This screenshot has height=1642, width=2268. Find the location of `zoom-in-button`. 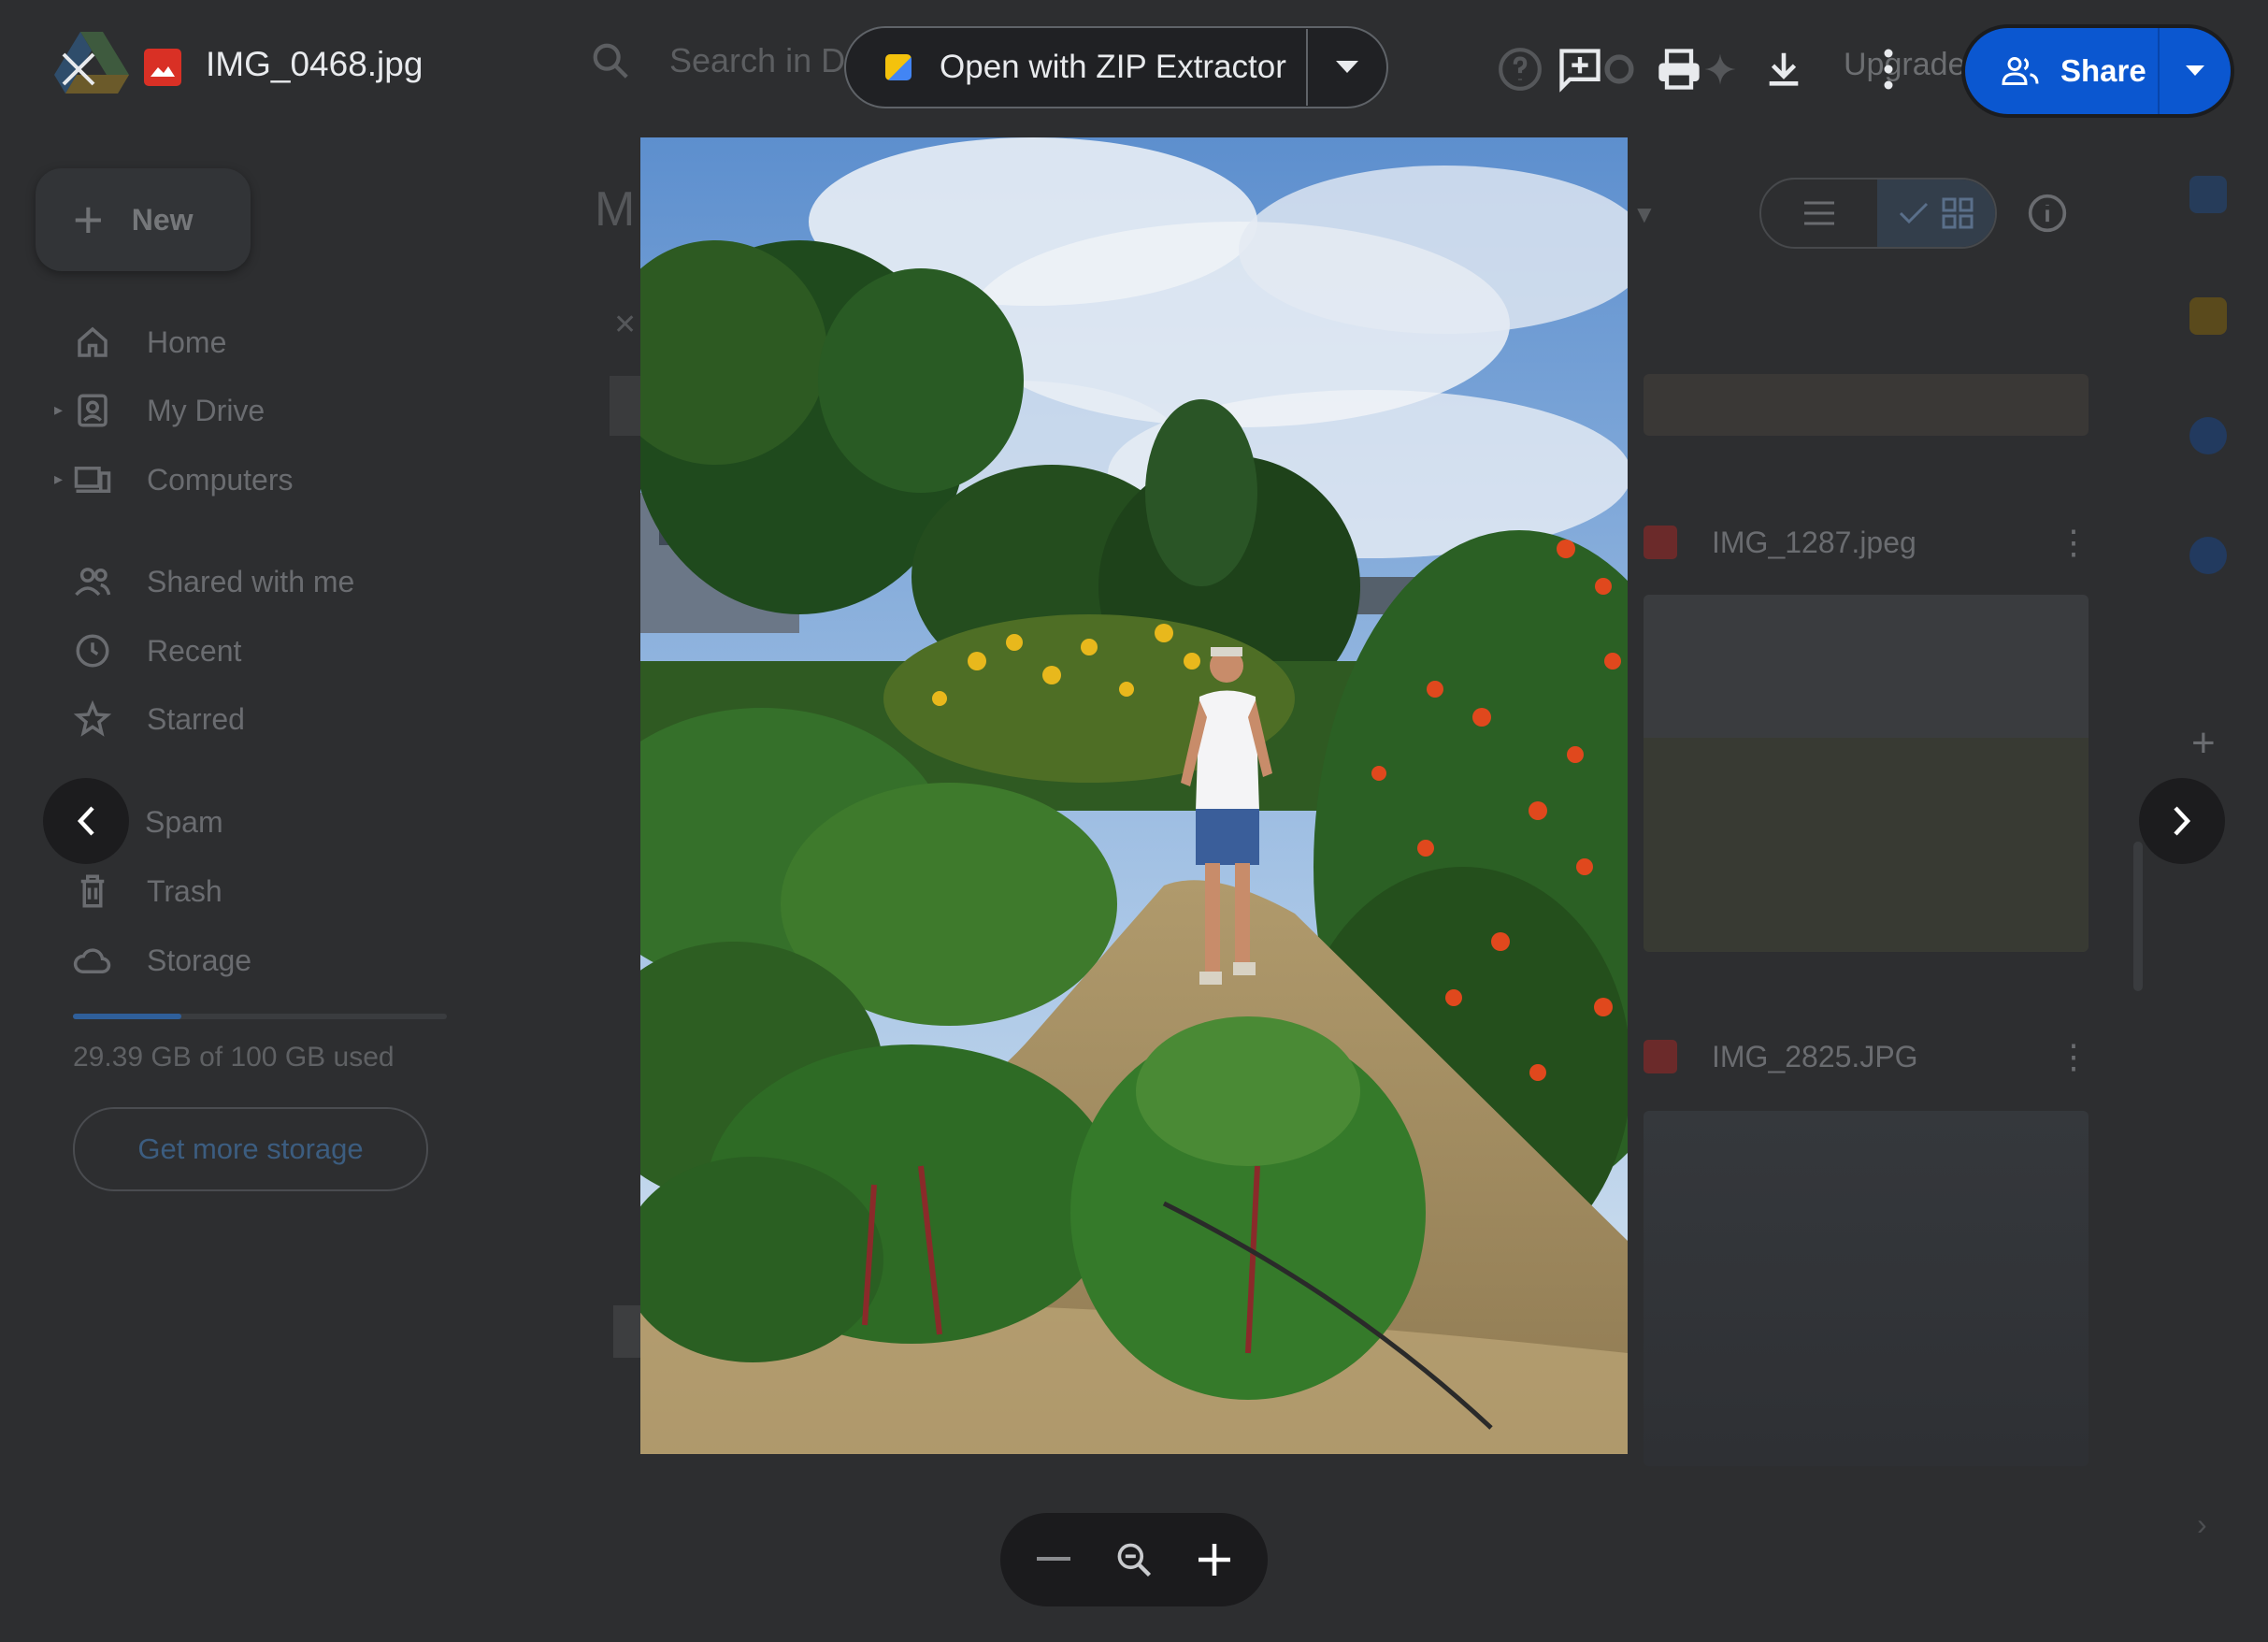

zoom-in-button is located at coordinates (1214, 1559).